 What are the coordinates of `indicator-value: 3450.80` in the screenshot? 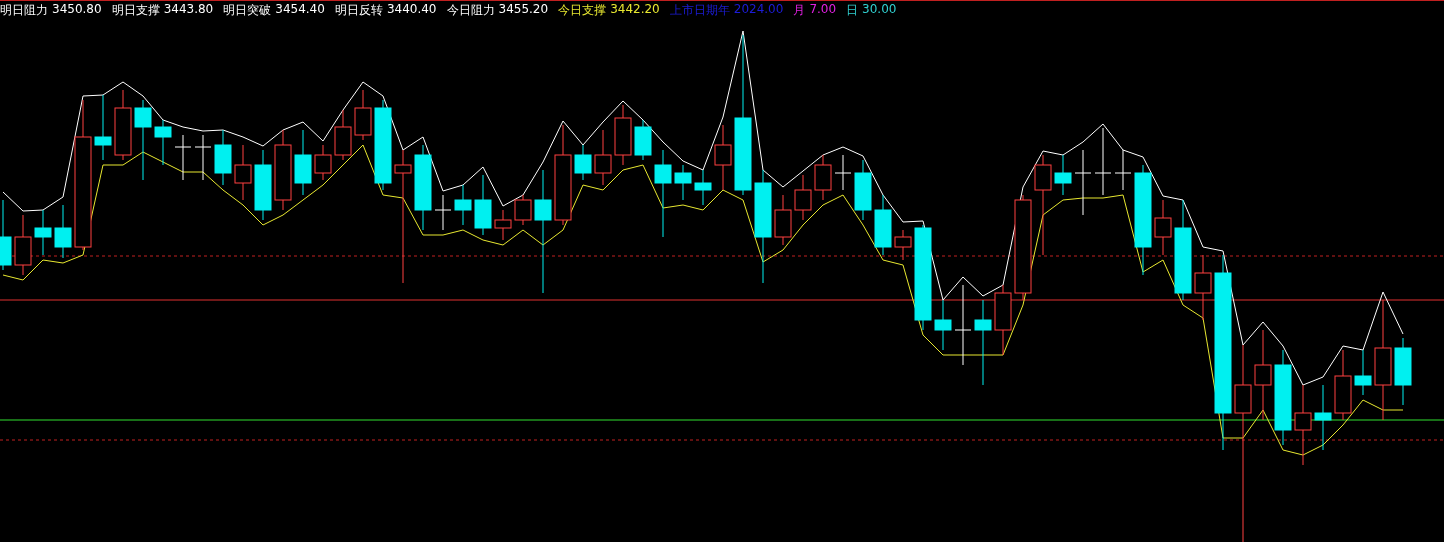 It's located at (77, 10).